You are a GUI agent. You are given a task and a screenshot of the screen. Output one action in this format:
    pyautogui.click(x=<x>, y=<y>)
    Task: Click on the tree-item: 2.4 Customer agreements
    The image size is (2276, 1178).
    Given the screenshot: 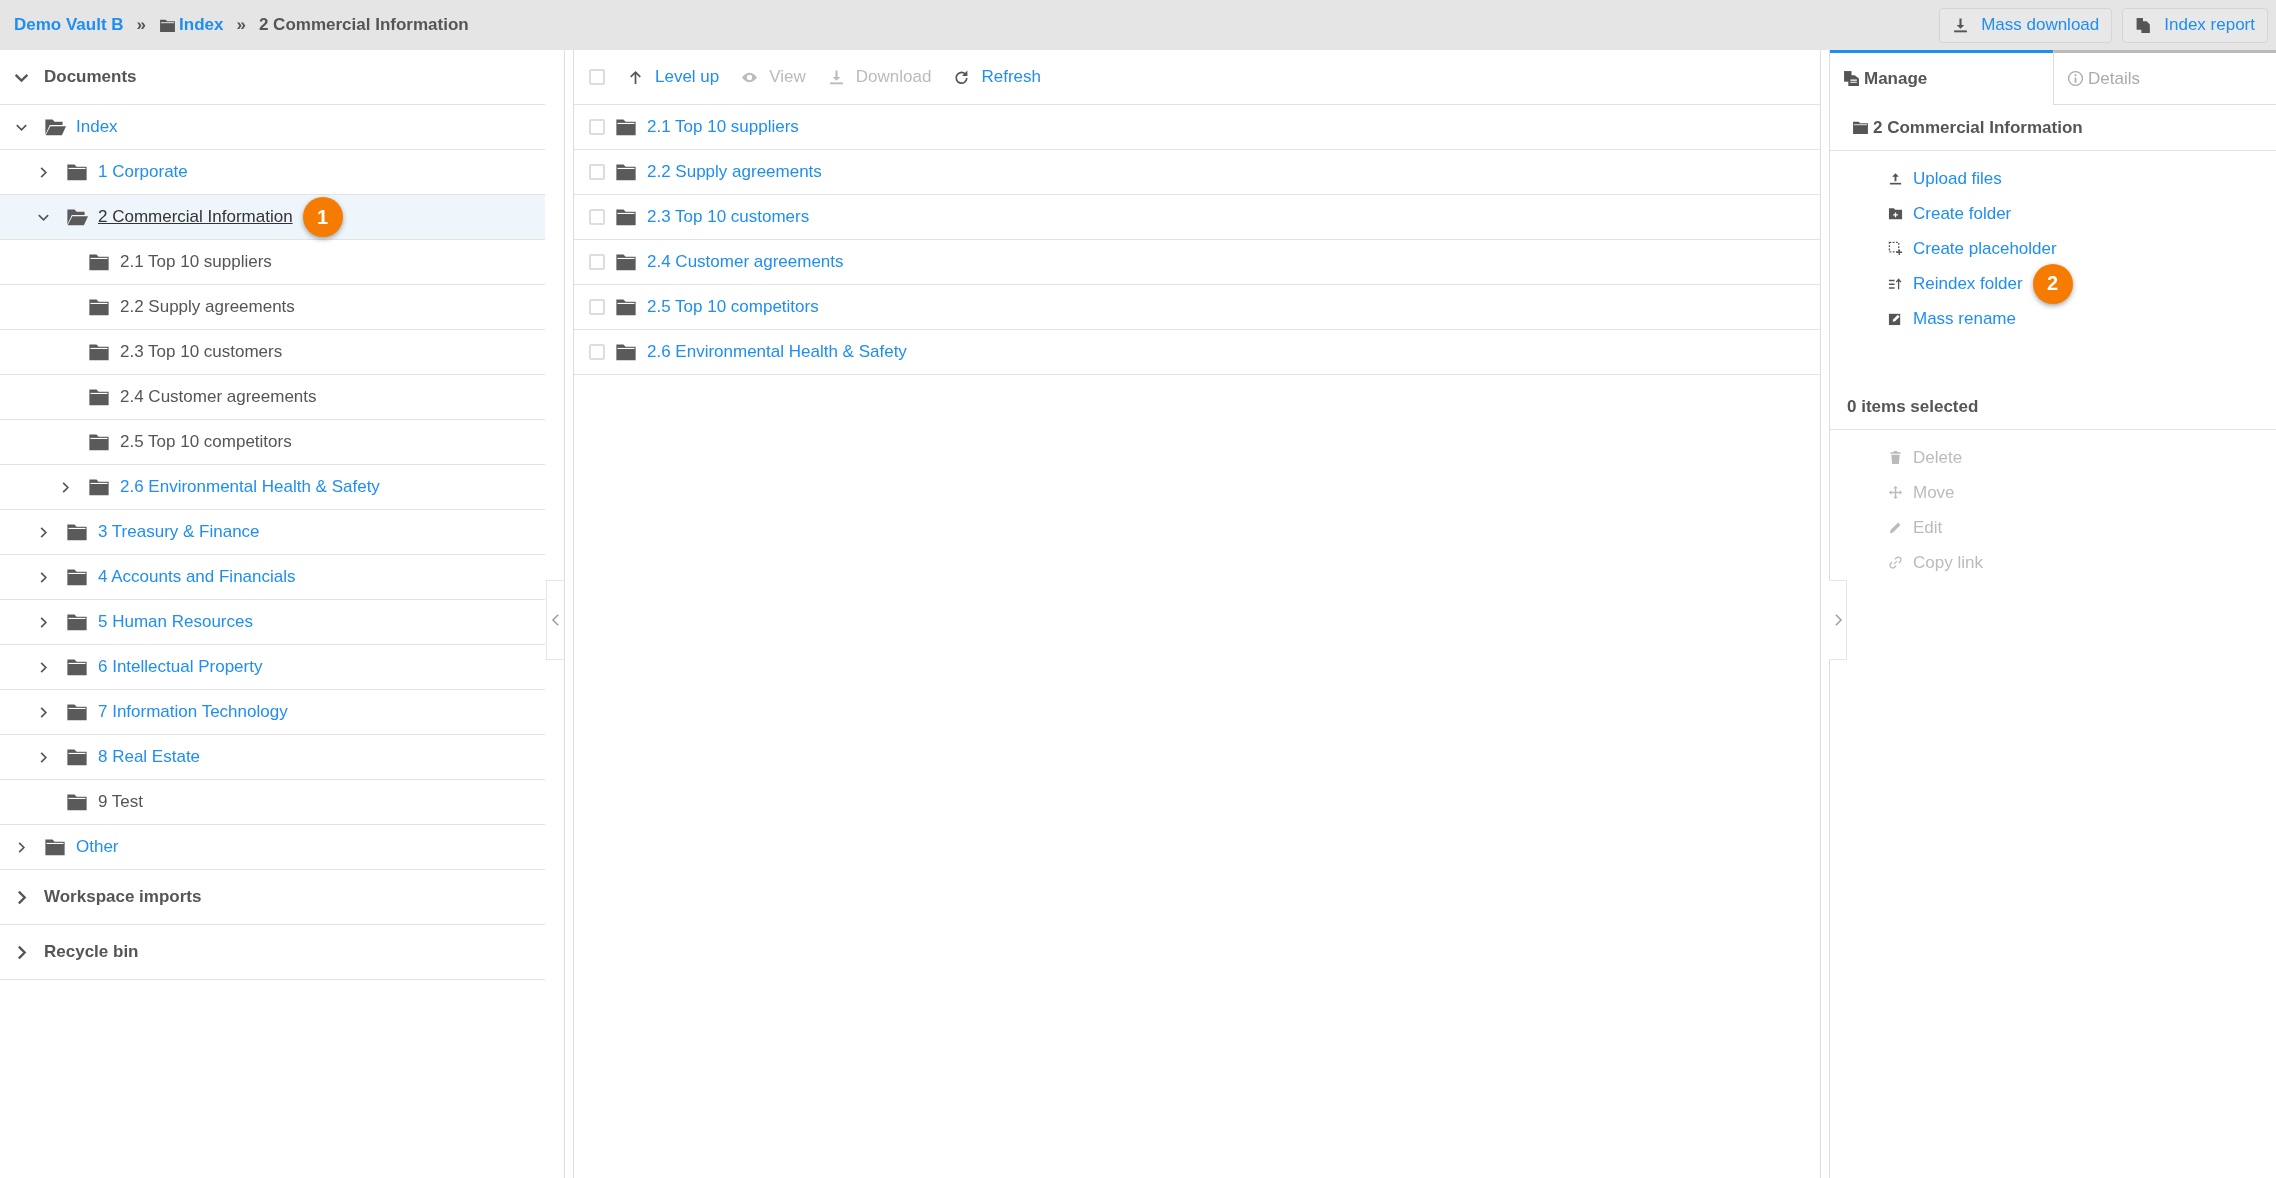 What is the action you would take?
    pyautogui.click(x=272, y=397)
    